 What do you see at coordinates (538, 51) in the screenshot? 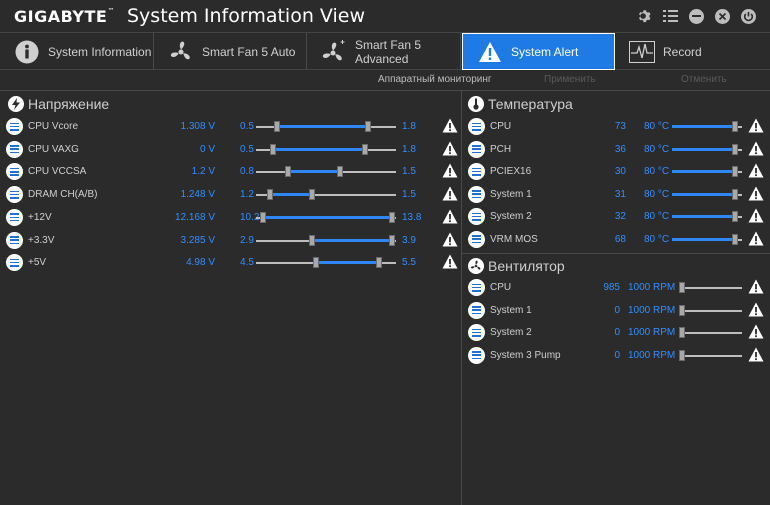
I see `tab-system-alert: System Alert` at bounding box center [538, 51].